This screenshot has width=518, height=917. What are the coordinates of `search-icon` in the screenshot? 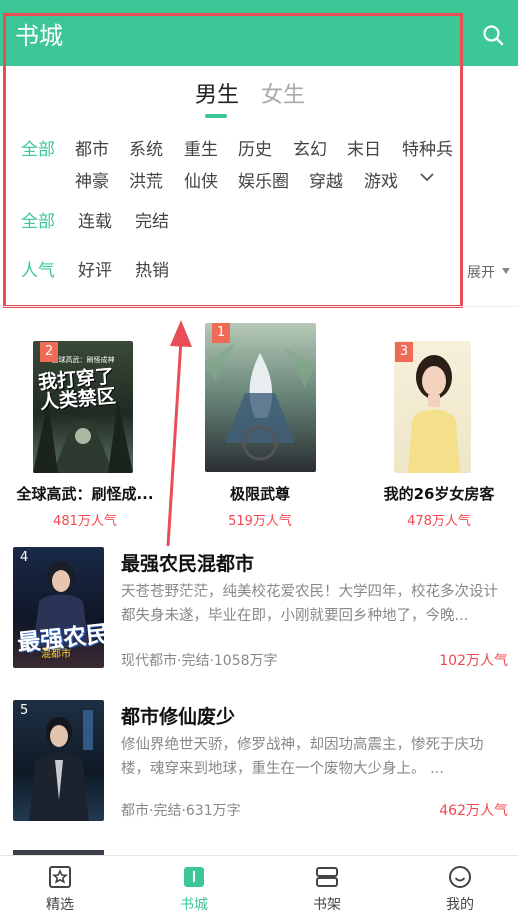 It's located at (493, 35).